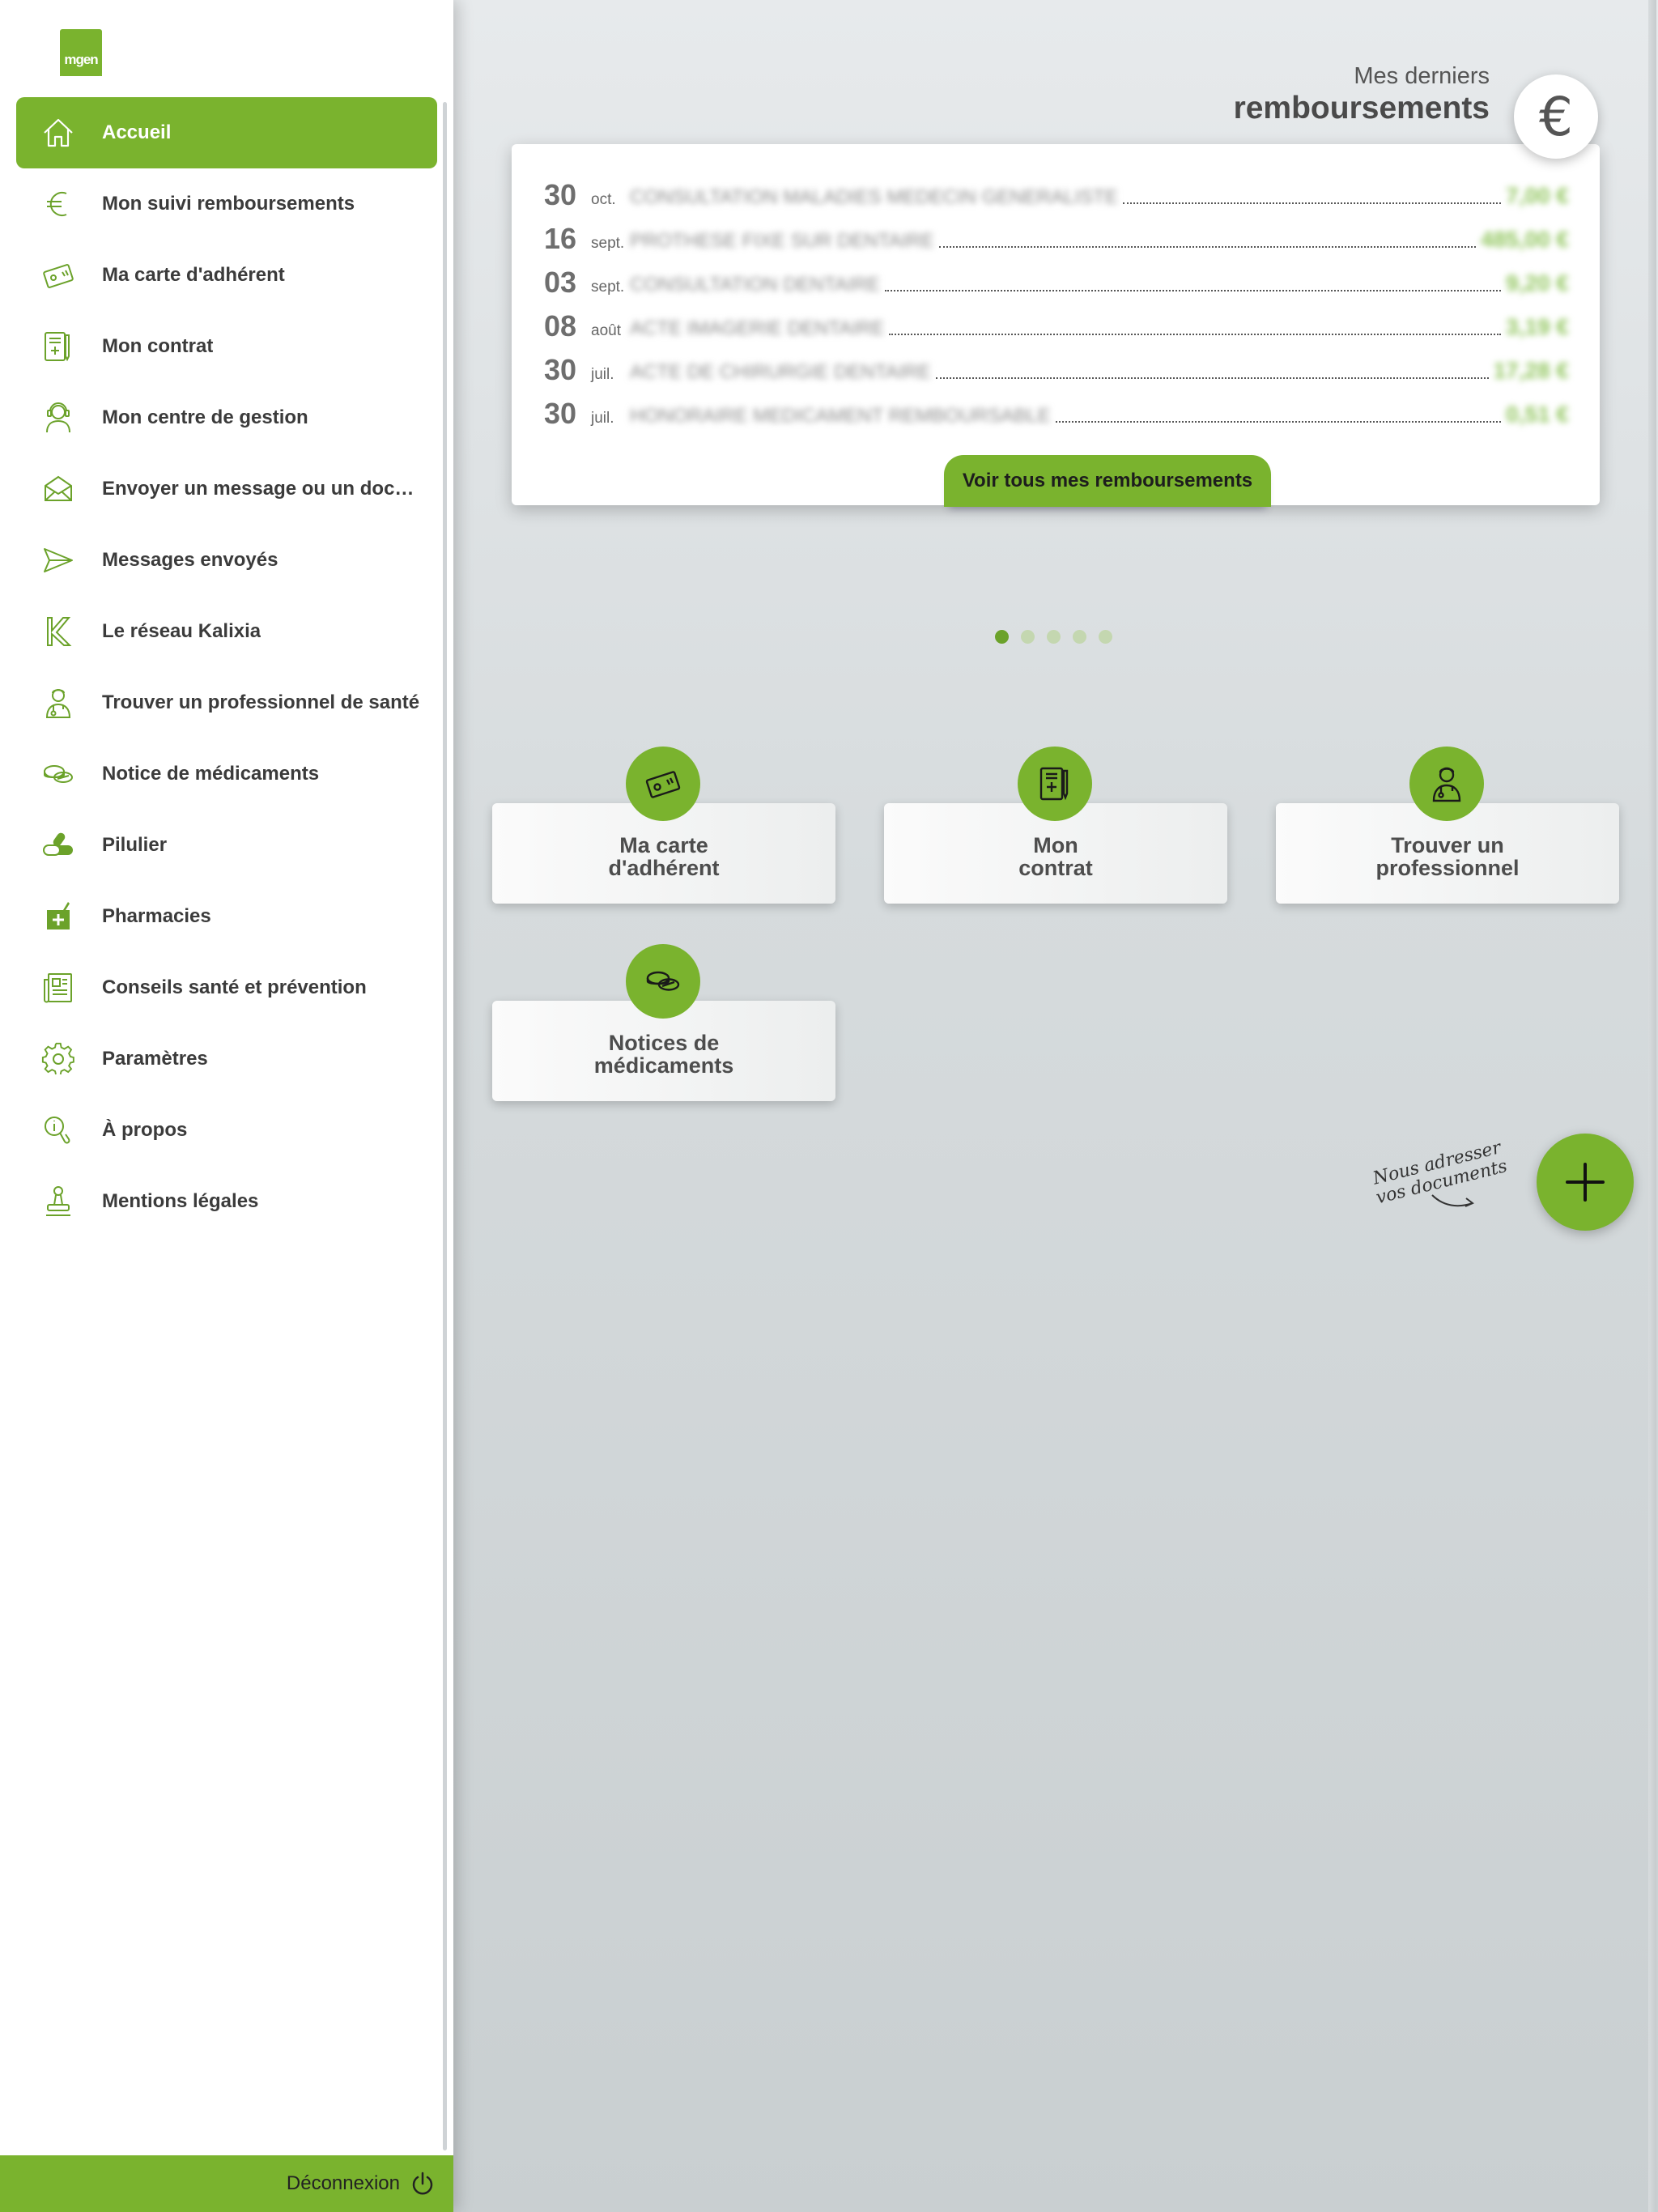 The height and width of the screenshot is (2212, 1658). I want to click on see-all-reimbursements-button: Voir tous mes remboursements, so click(1107, 481).